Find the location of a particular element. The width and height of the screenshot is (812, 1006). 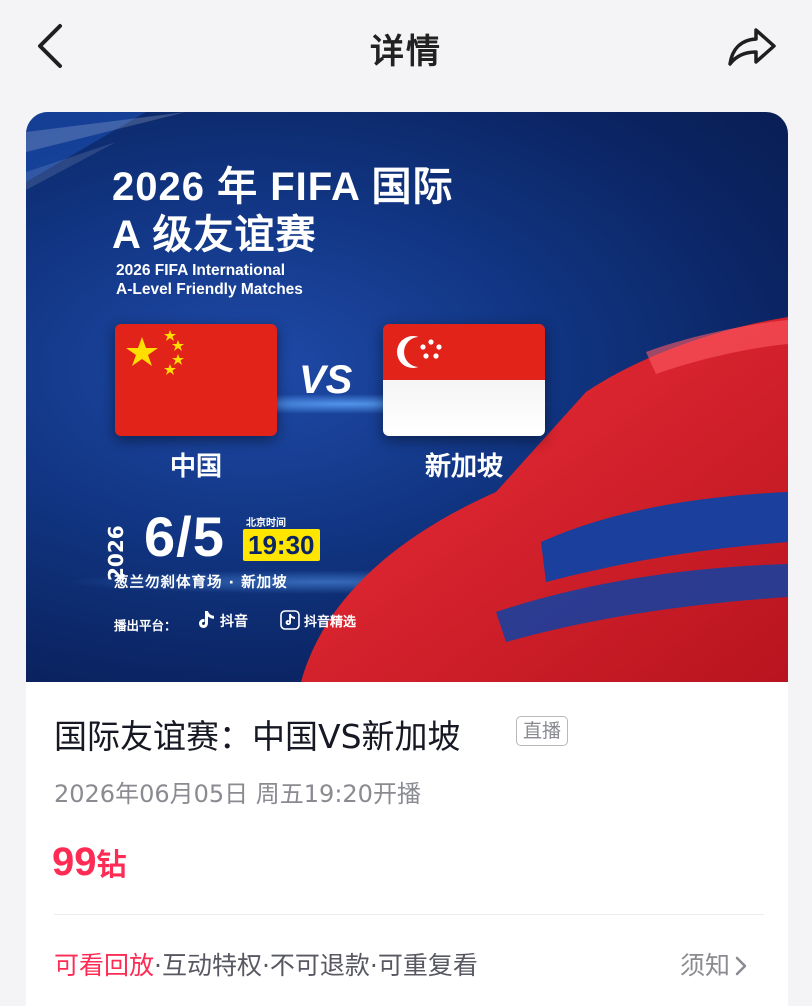

price-unit: 钻 is located at coordinates (111, 865).